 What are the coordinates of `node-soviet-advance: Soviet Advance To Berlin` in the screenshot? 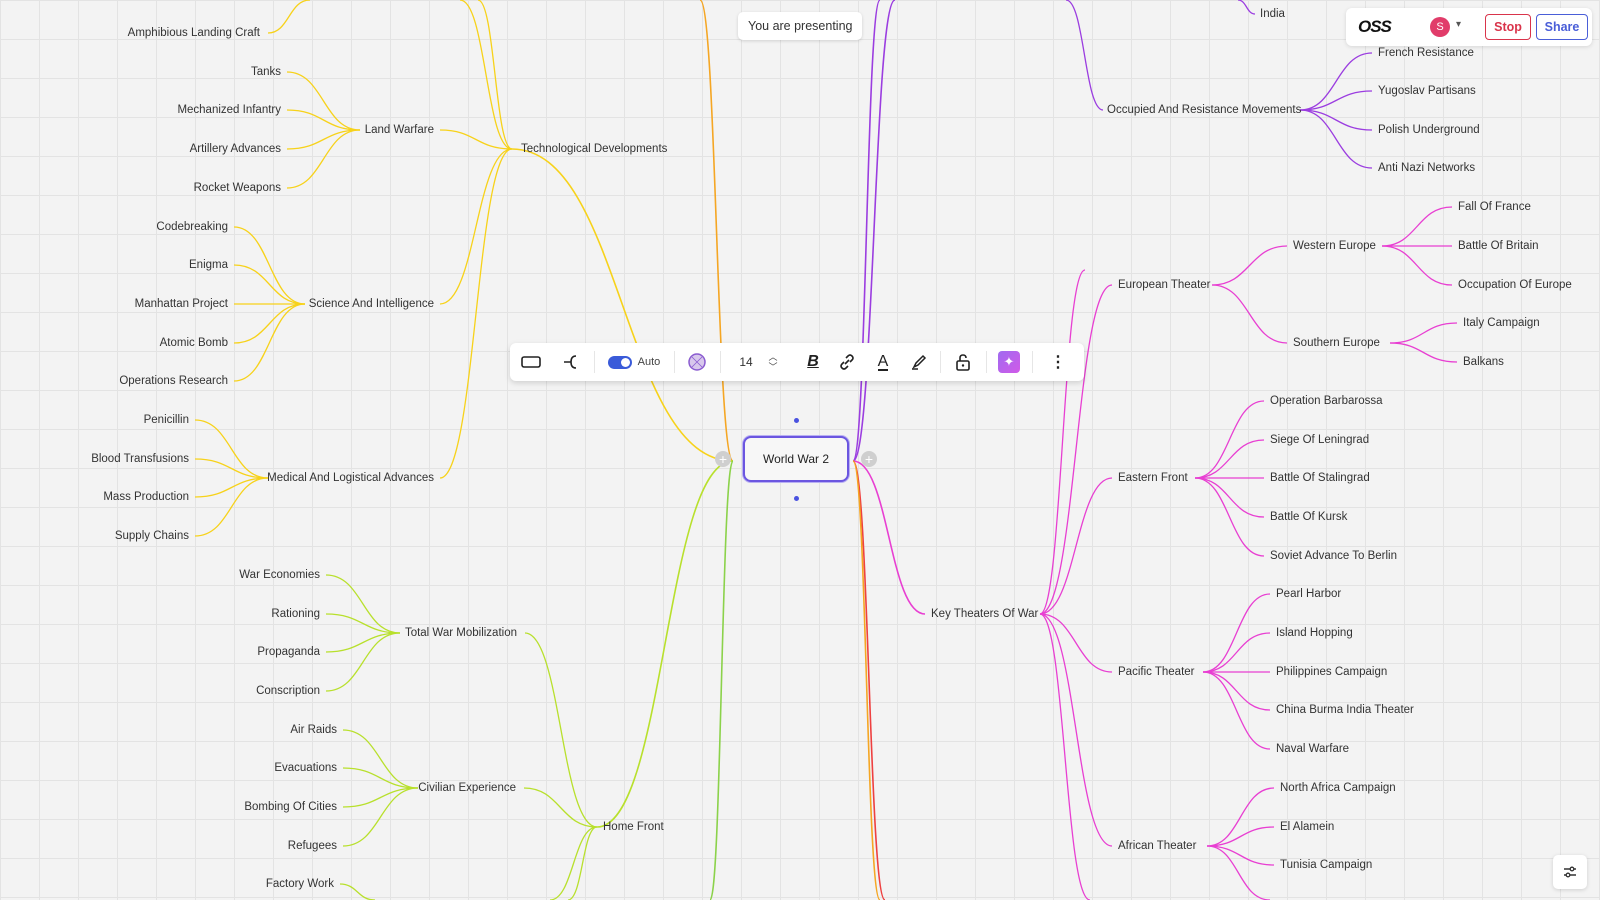 It's located at (1333, 556).